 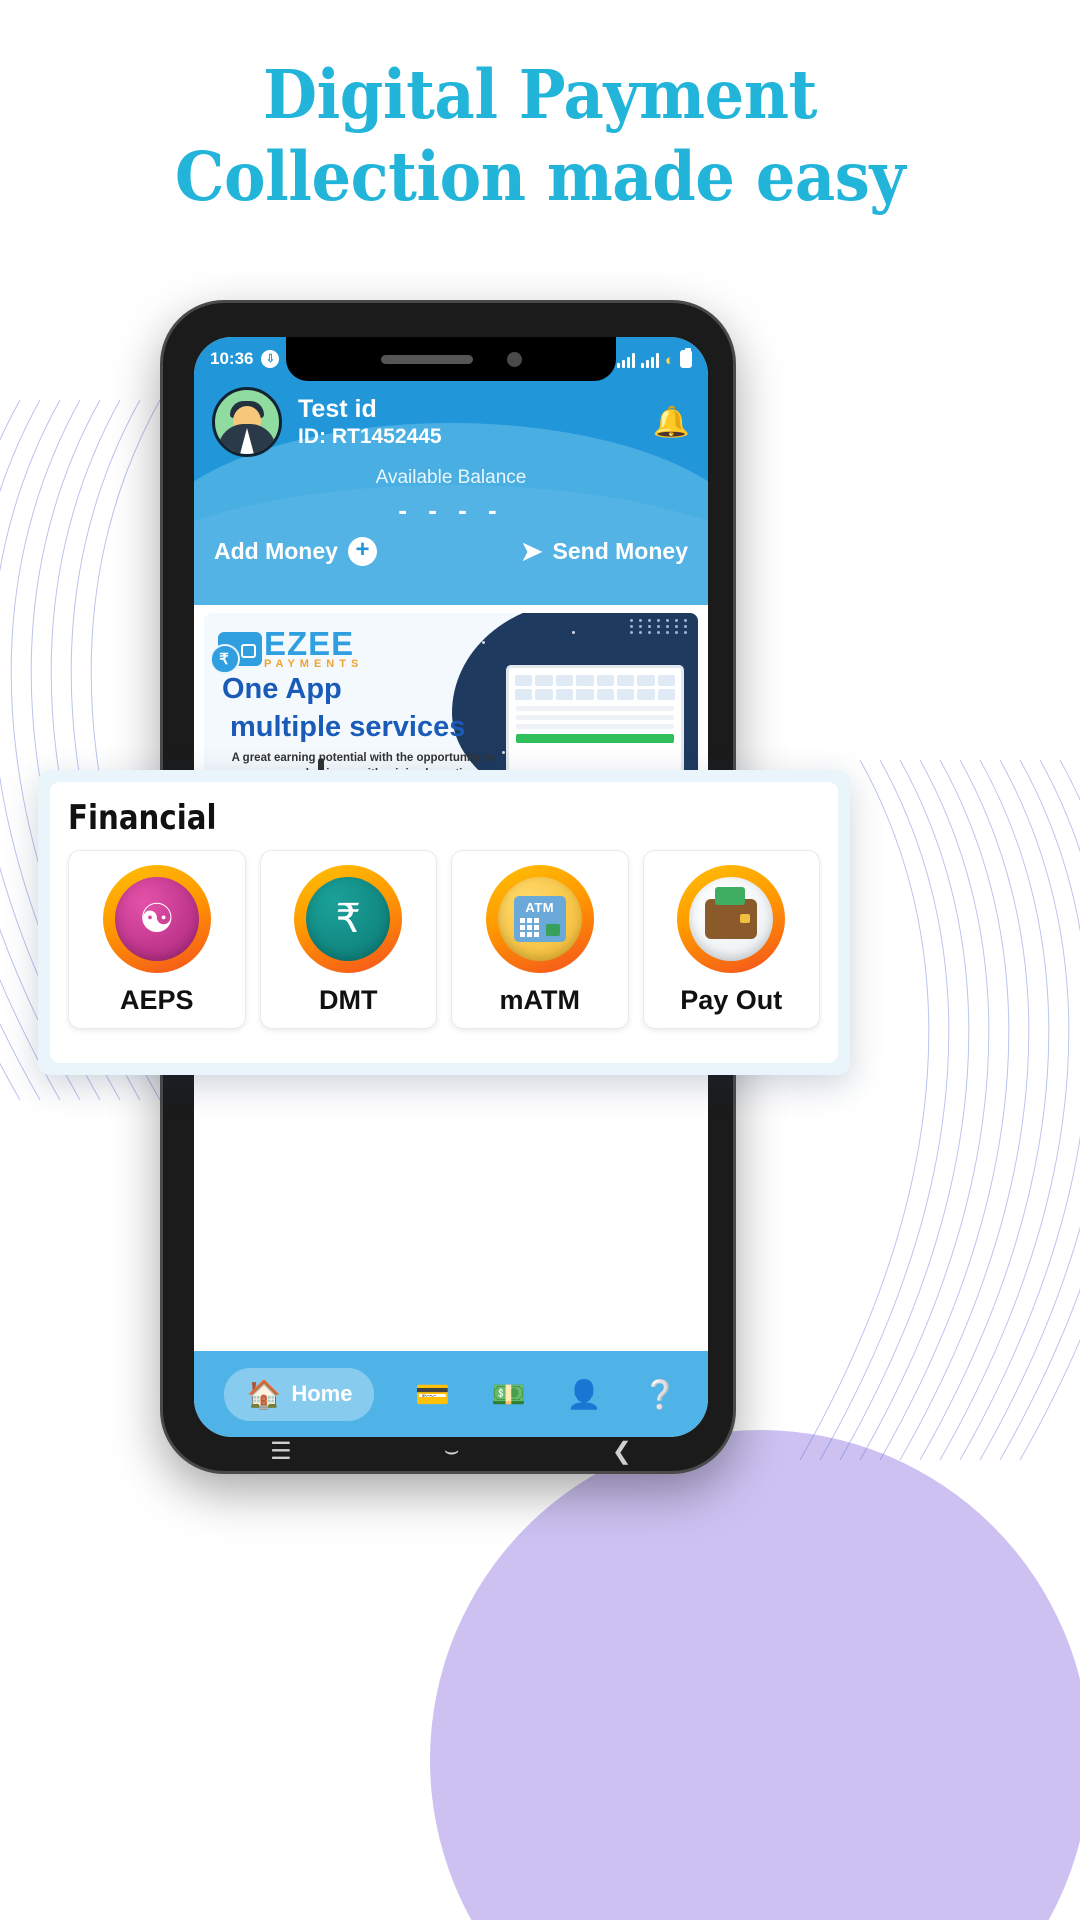 What do you see at coordinates (731, 919) in the screenshot?
I see `wallet-cash-icon` at bounding box center [731, 919].